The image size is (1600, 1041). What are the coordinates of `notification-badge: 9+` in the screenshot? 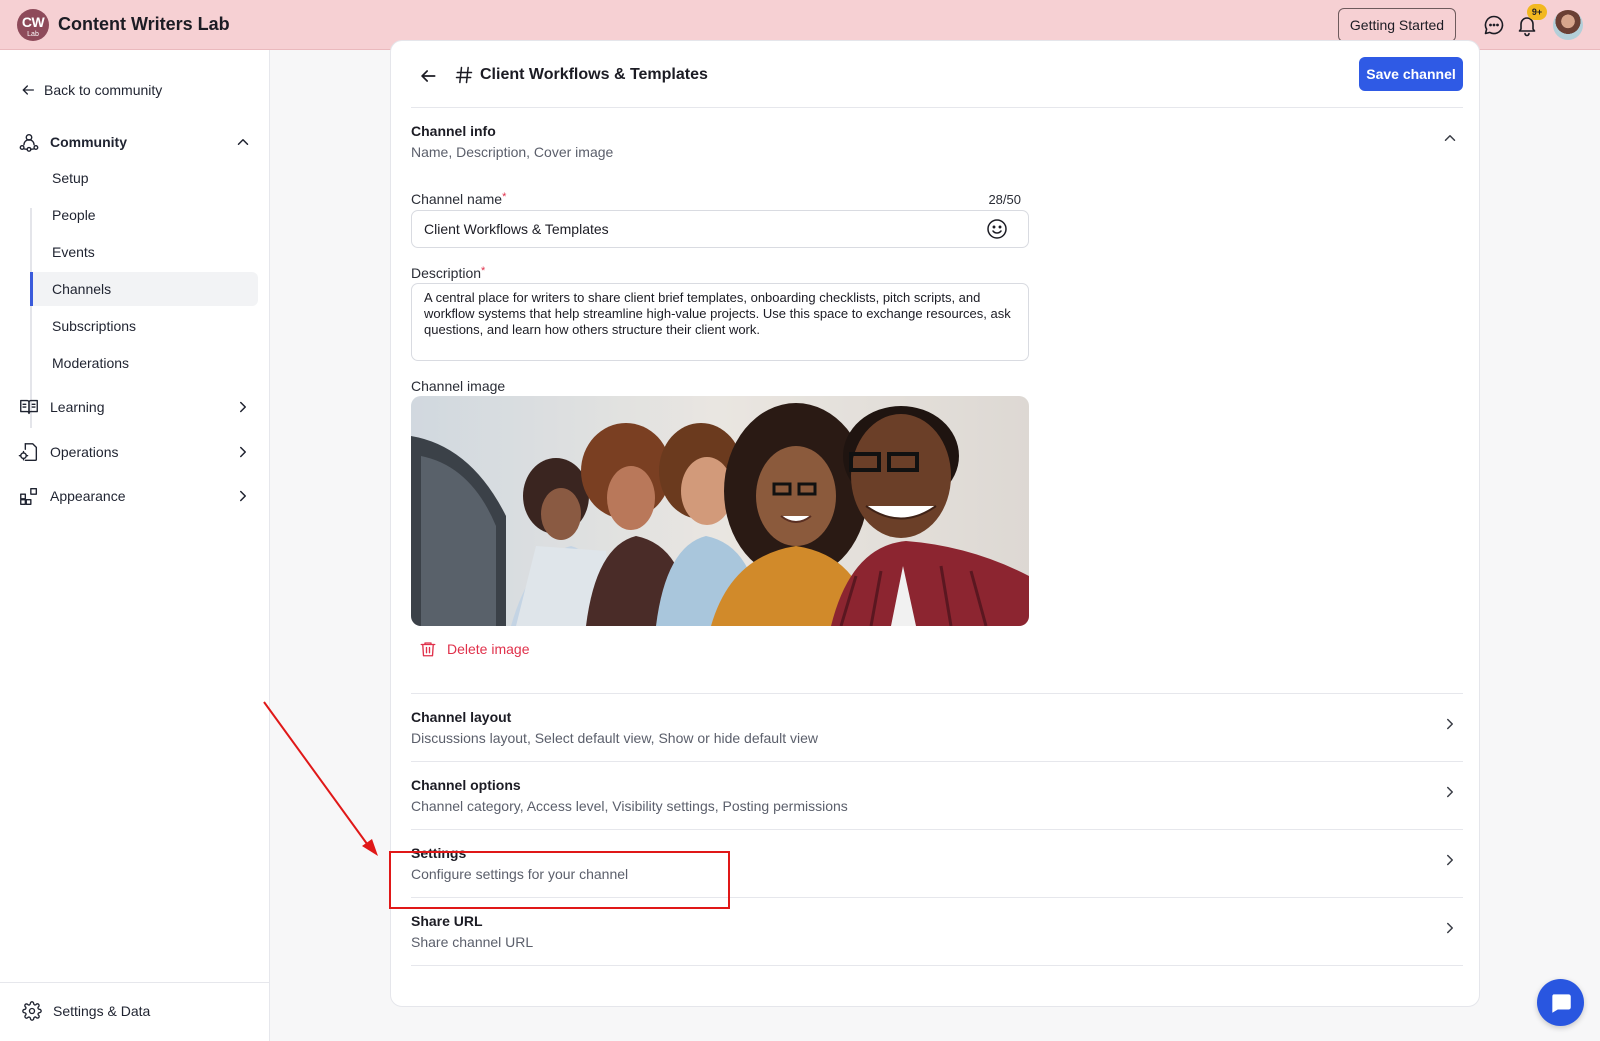 It's located at (1537, 12).